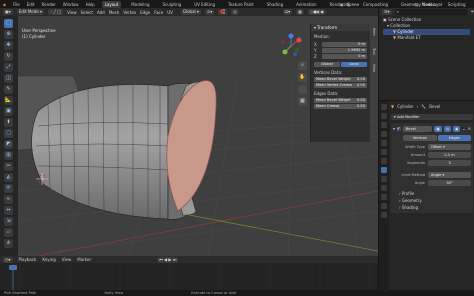  What do you see at coordinates (8, 144) in the screenshot?
I see `bevel-tool: ◩` at bounding box center [8, 144].